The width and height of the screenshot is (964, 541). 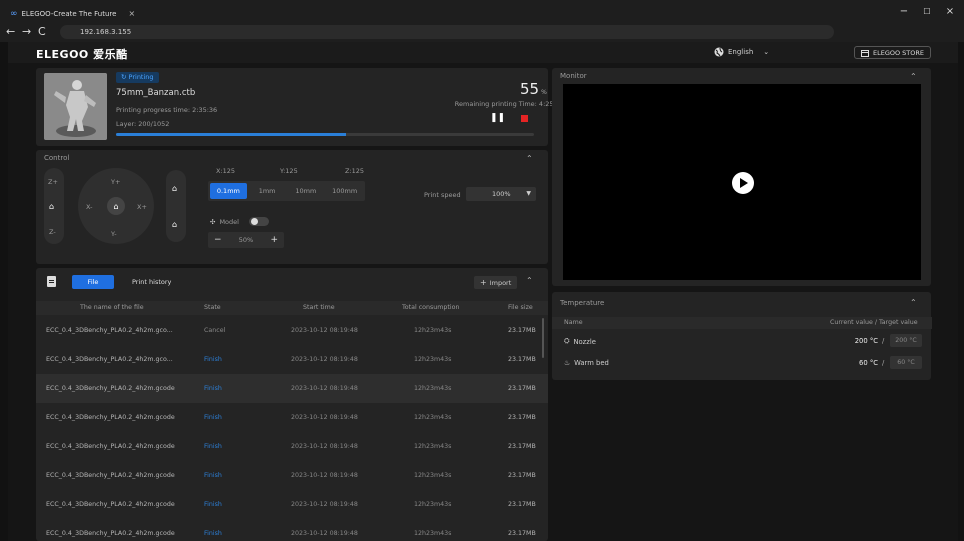 I want to click on home-xy-button: ⌂, so click(x=116, y=206).